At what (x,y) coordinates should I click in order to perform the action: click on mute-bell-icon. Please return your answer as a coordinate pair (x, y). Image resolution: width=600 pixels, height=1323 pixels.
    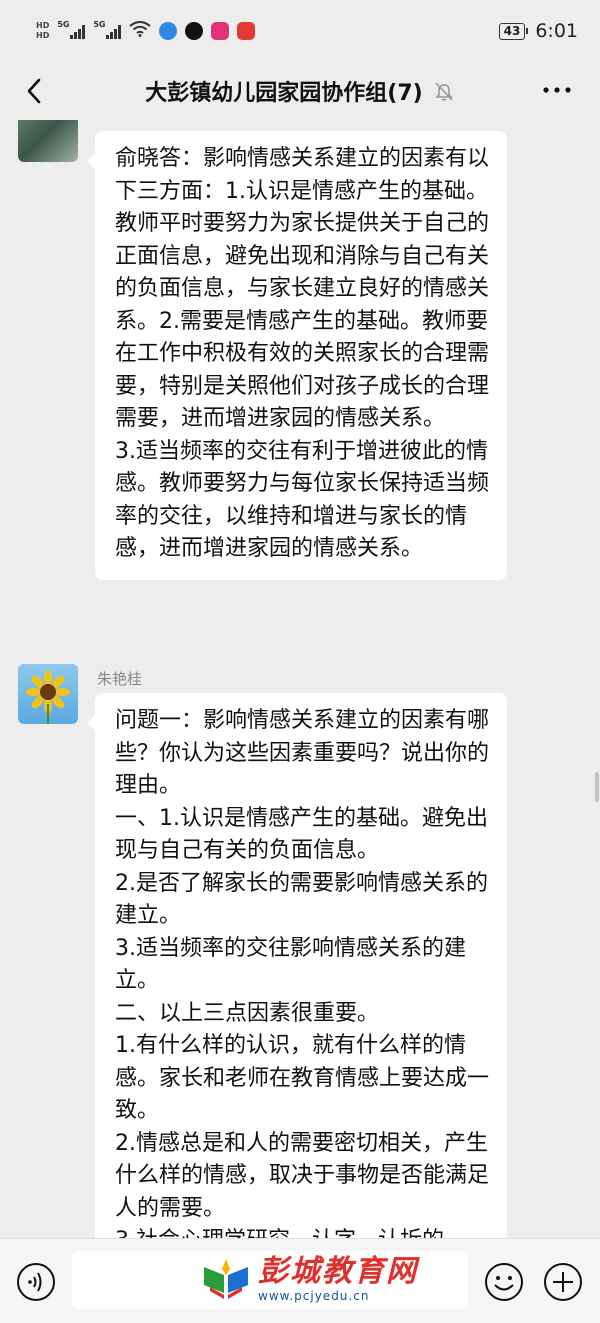
    Looking at the image, I should click on (443, 91).